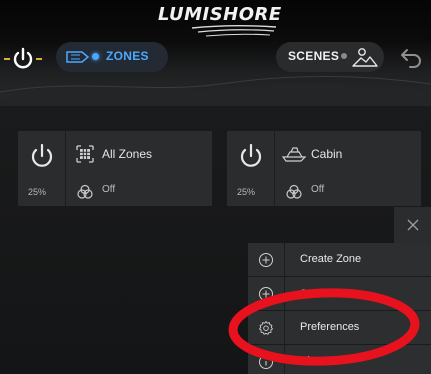  I want to click on menu-item-label: Save as Sc, so click(328, 294).